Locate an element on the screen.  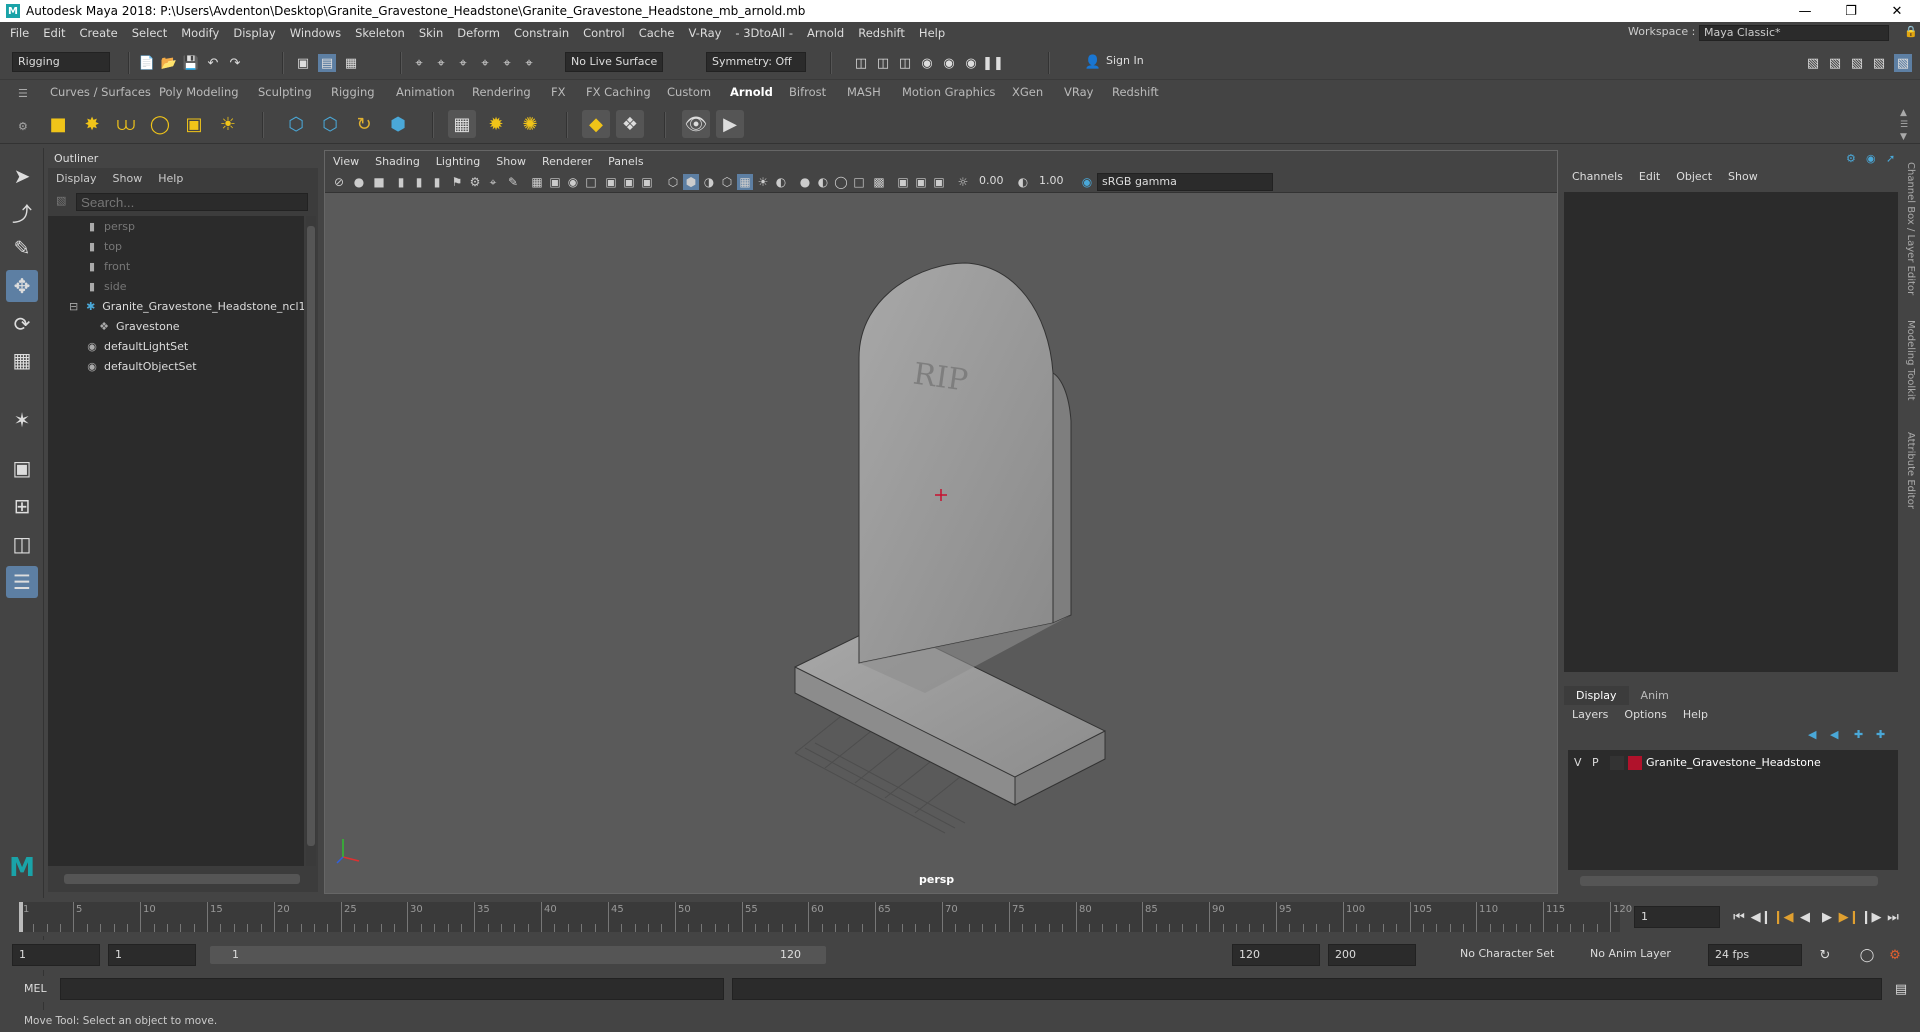
texture-manager-icon: ✹ is located at coordinates (496, 124).